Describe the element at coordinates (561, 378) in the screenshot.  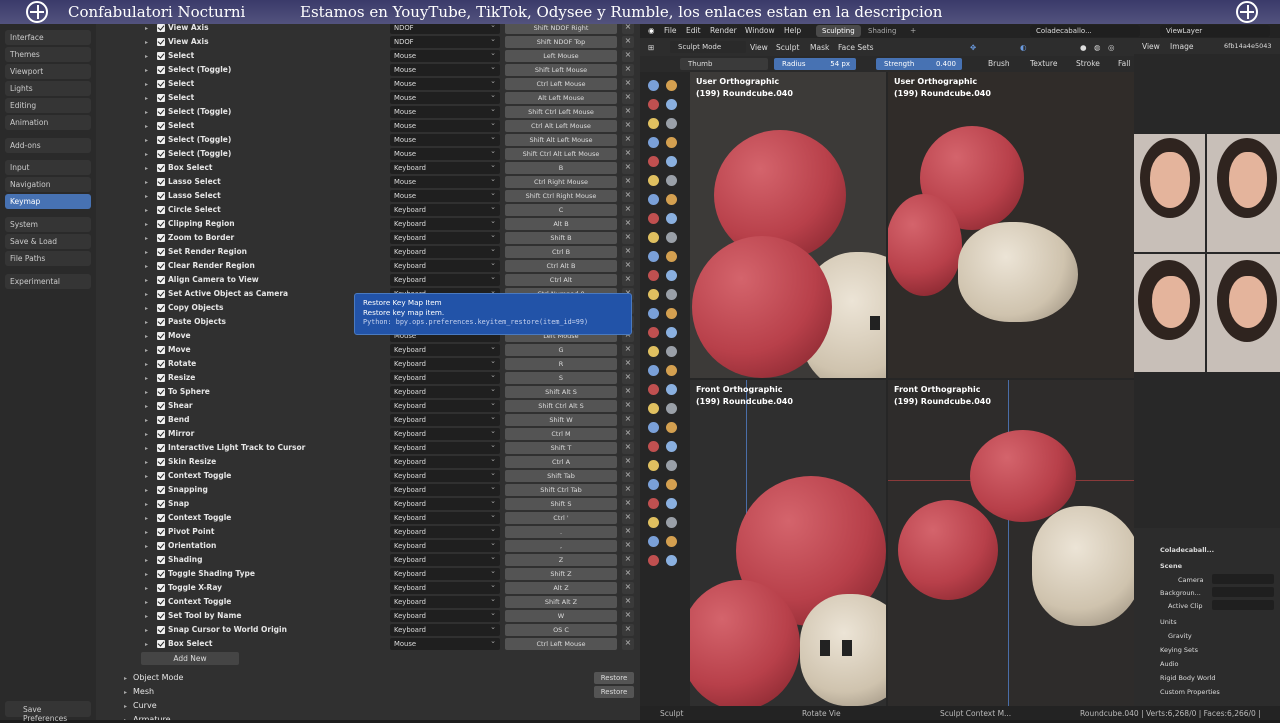
I see `key-binding-field: S` at that location.